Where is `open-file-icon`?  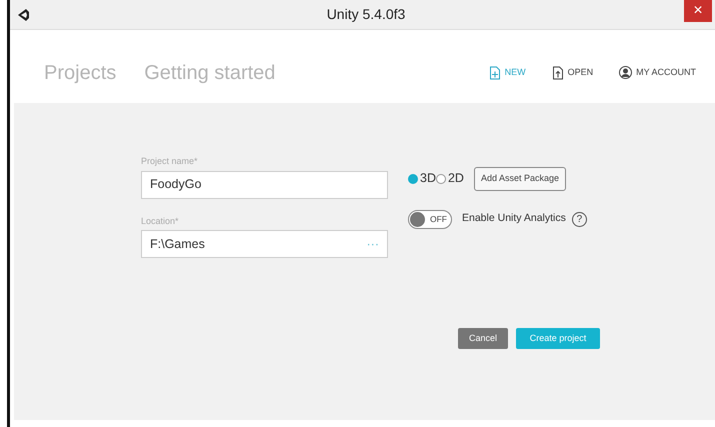 open-file-icon is located at coordinates (558, 73).